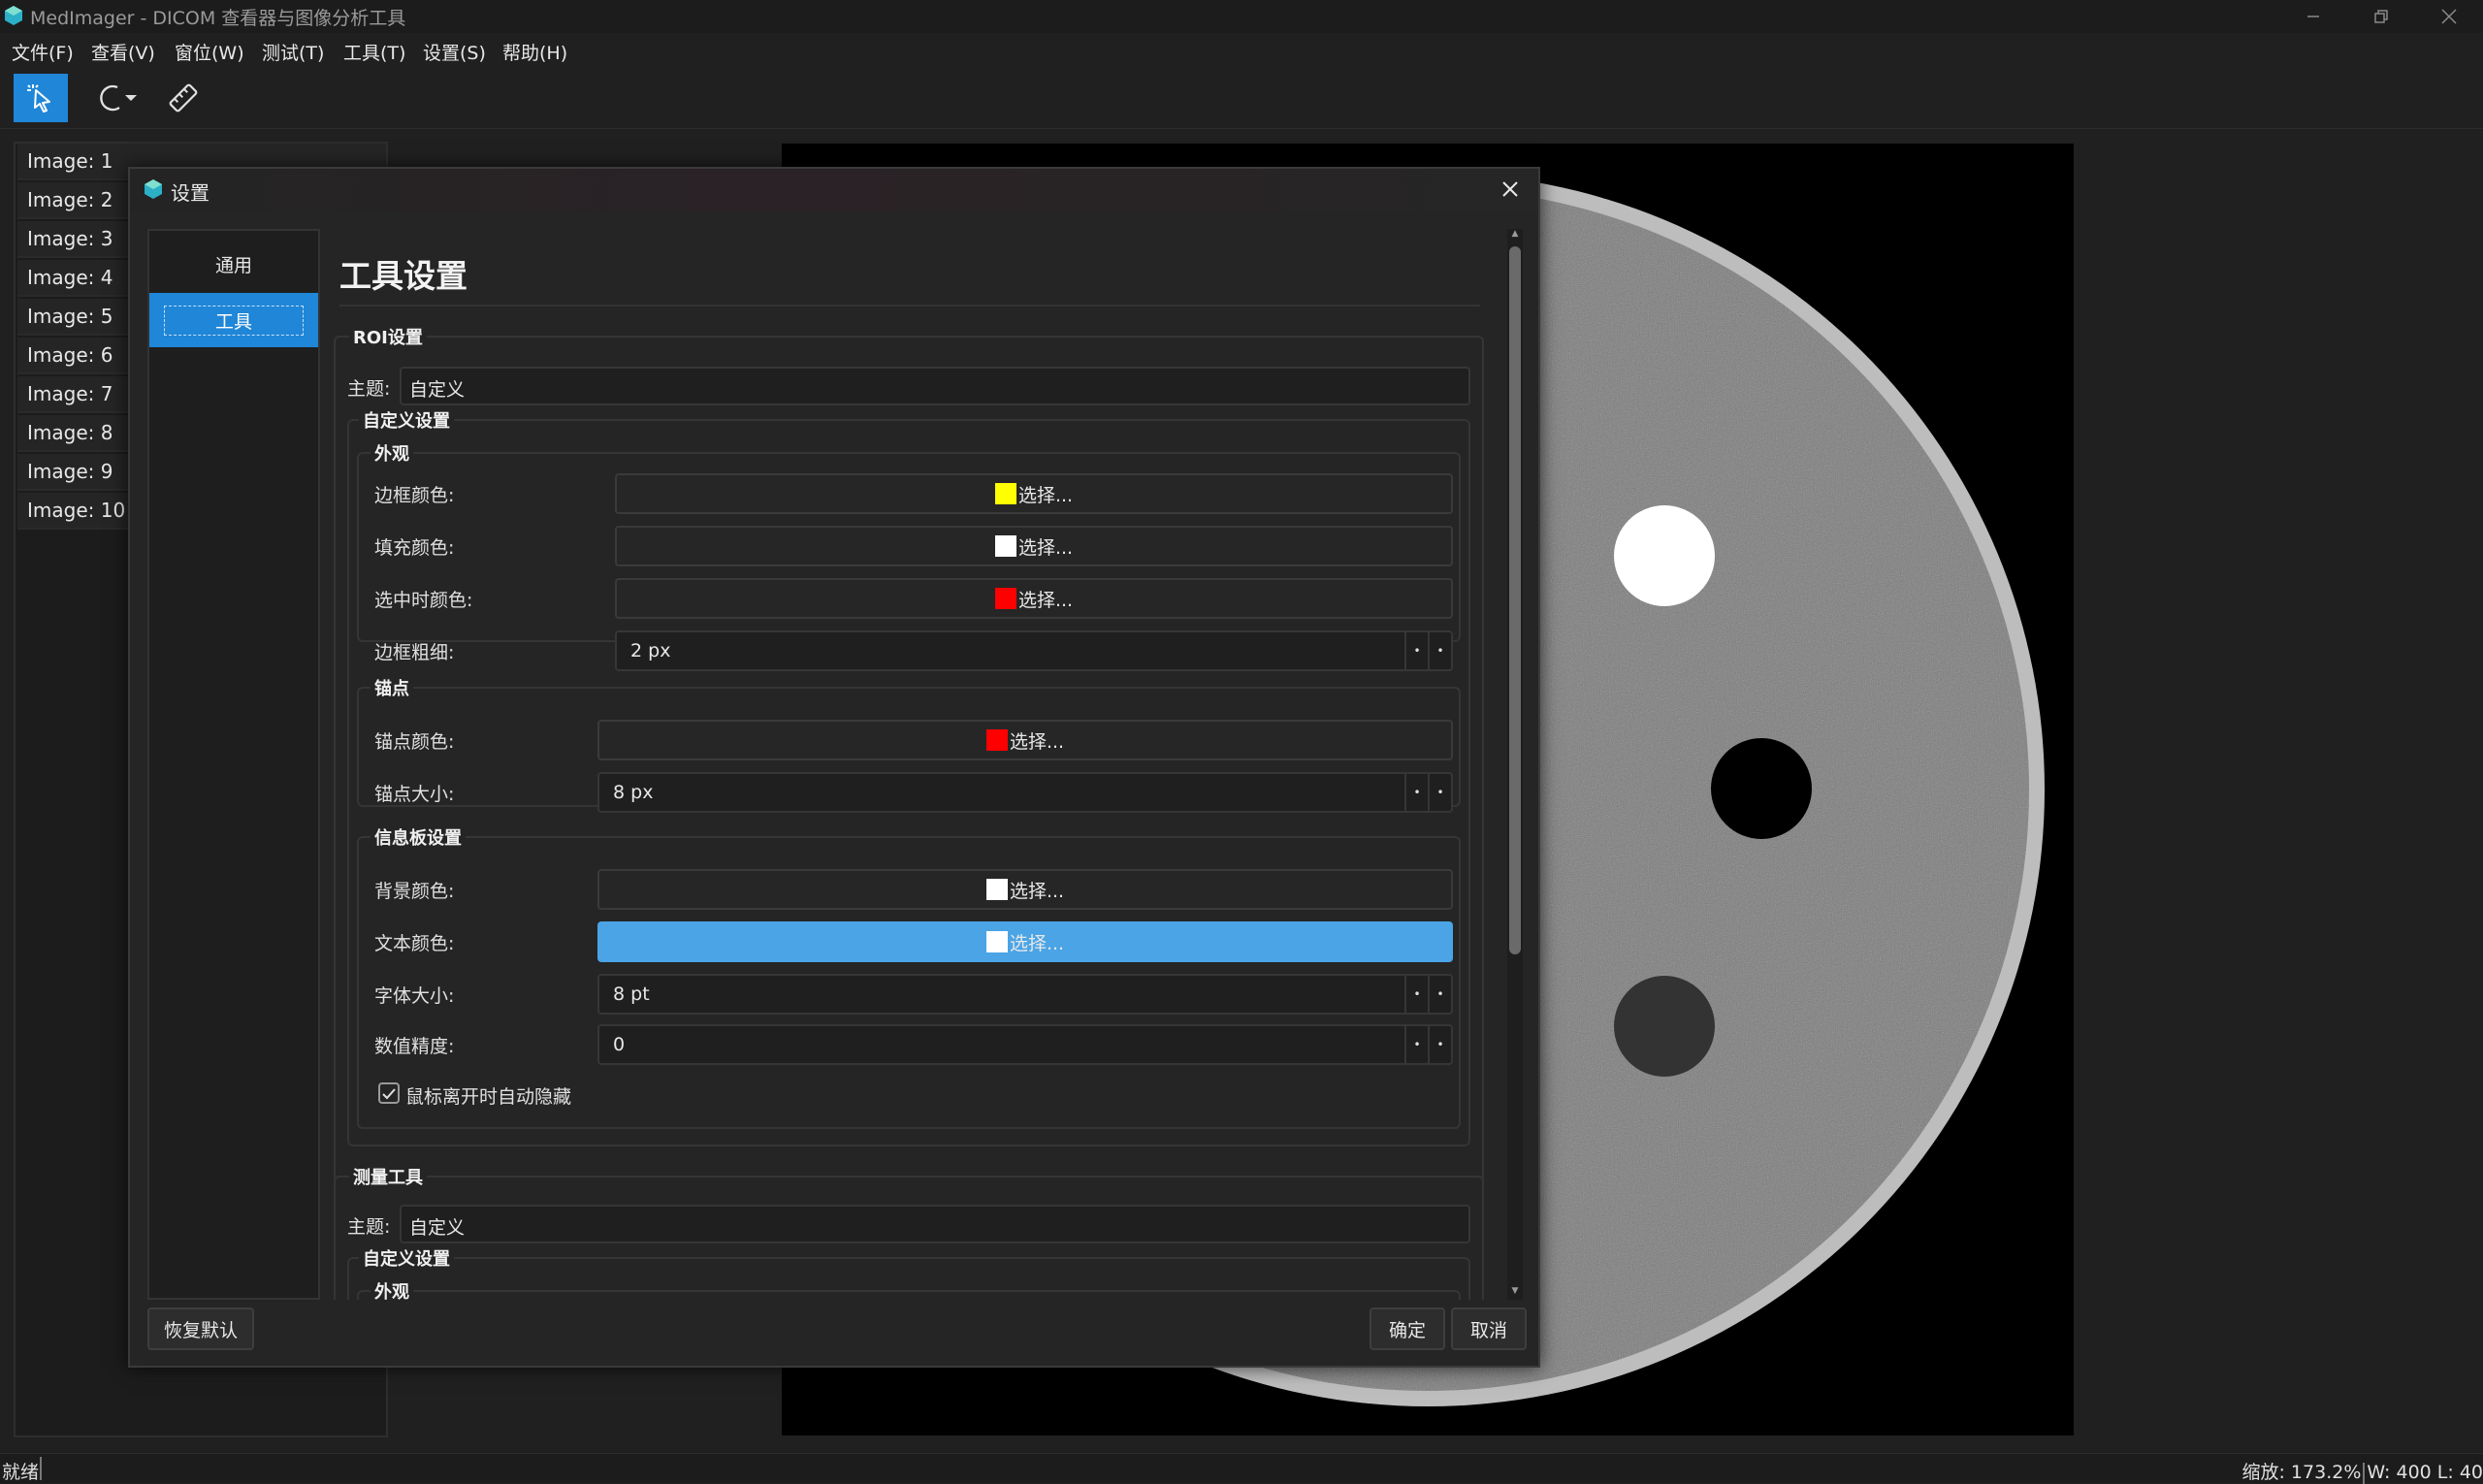 This screenshot has width=2483, height=1484. Describe the element at coordinates (392, 453) in the screenshot. I see `appearance-title: 外观` at that location.